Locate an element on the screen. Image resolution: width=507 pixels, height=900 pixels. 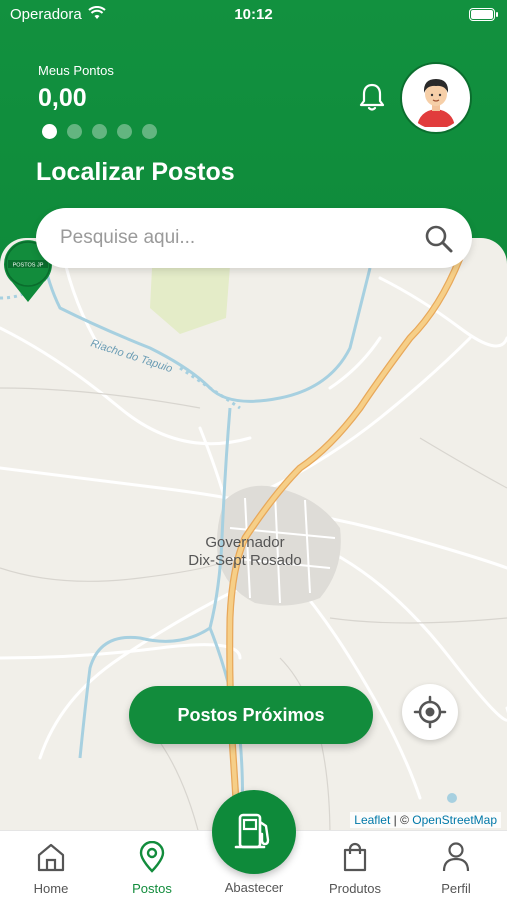
avatar-icon is located at coordinates (436, 98).